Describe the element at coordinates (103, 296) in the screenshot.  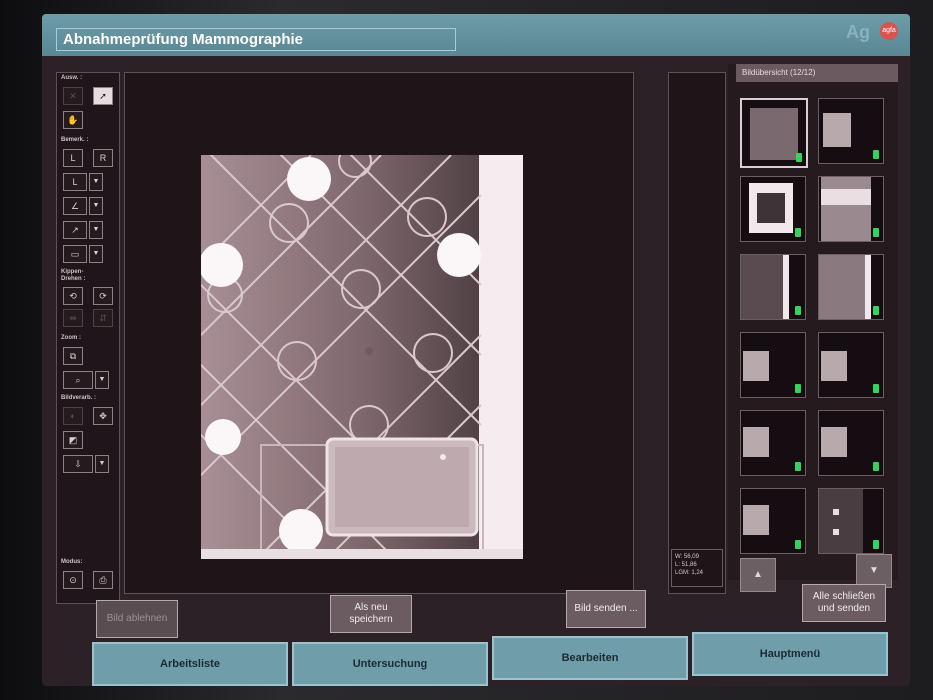
I see `rotate-right-icon: ⟳` at that location.